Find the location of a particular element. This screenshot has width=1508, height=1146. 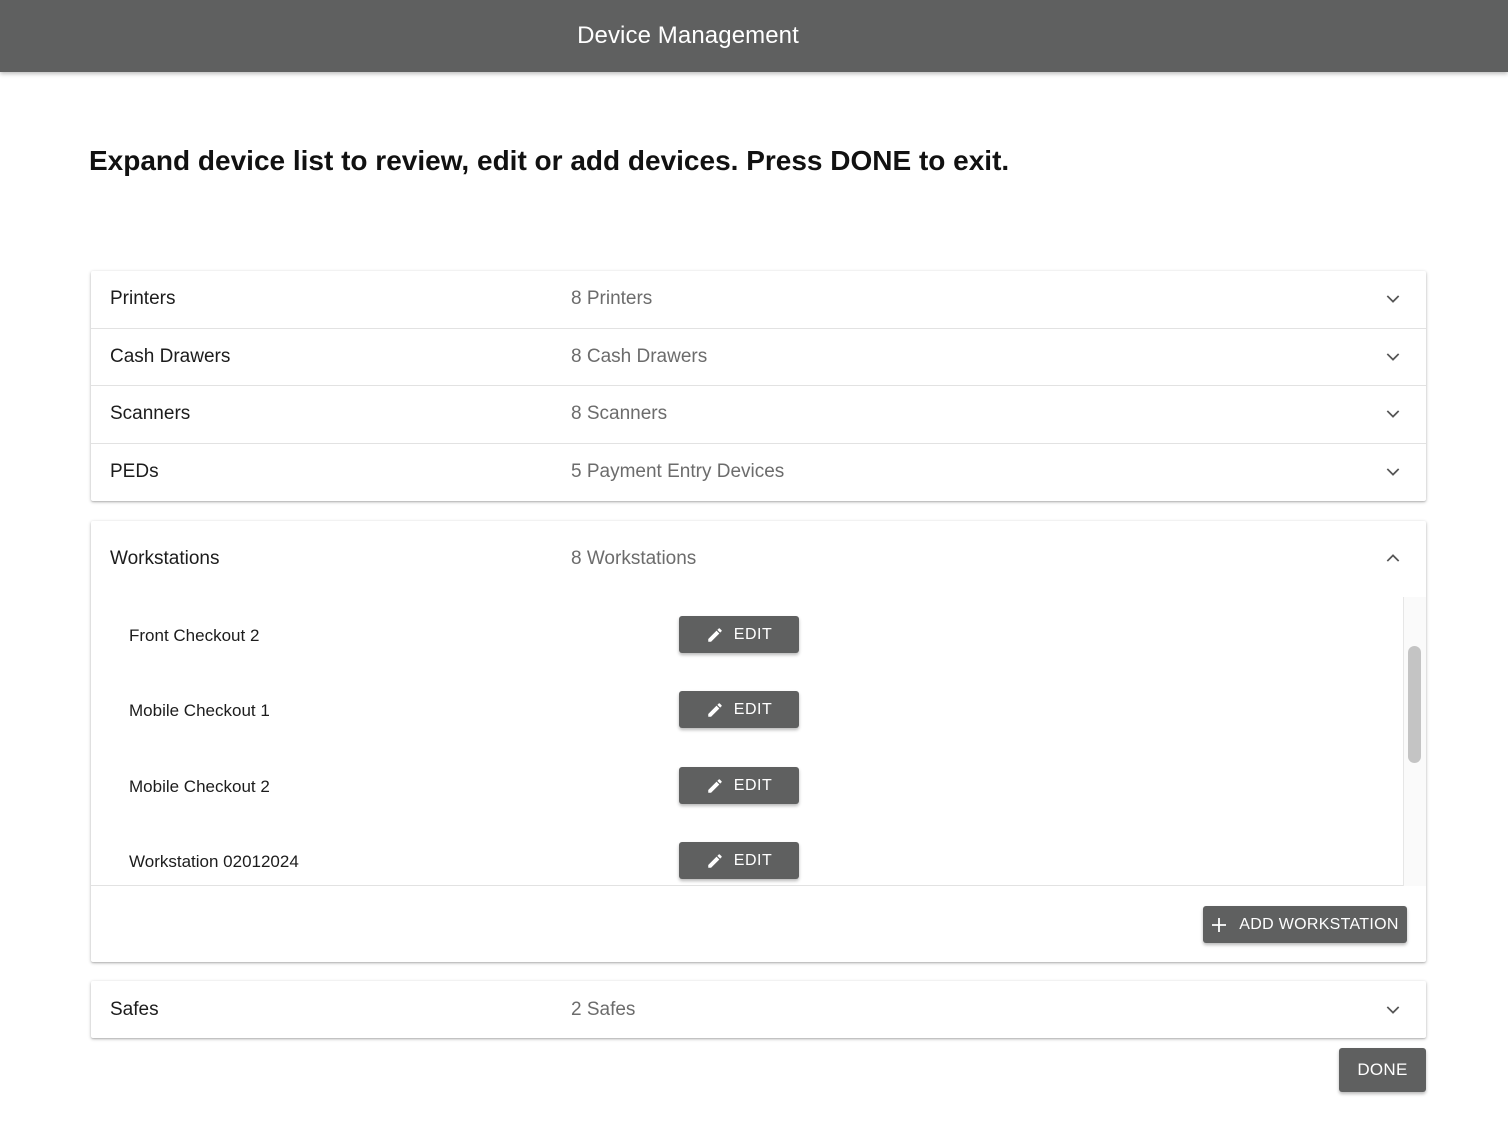

workstation-name: Mobile Checkout 2 is located at coordinates (199, 786).